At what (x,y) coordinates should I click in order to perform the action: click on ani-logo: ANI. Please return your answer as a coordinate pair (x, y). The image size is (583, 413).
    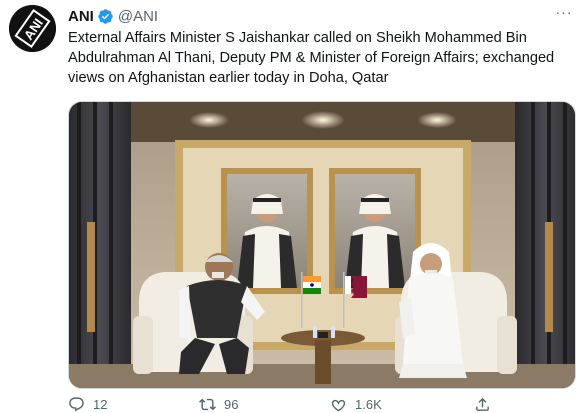
    Looking at the image, I should click on (32, 28).